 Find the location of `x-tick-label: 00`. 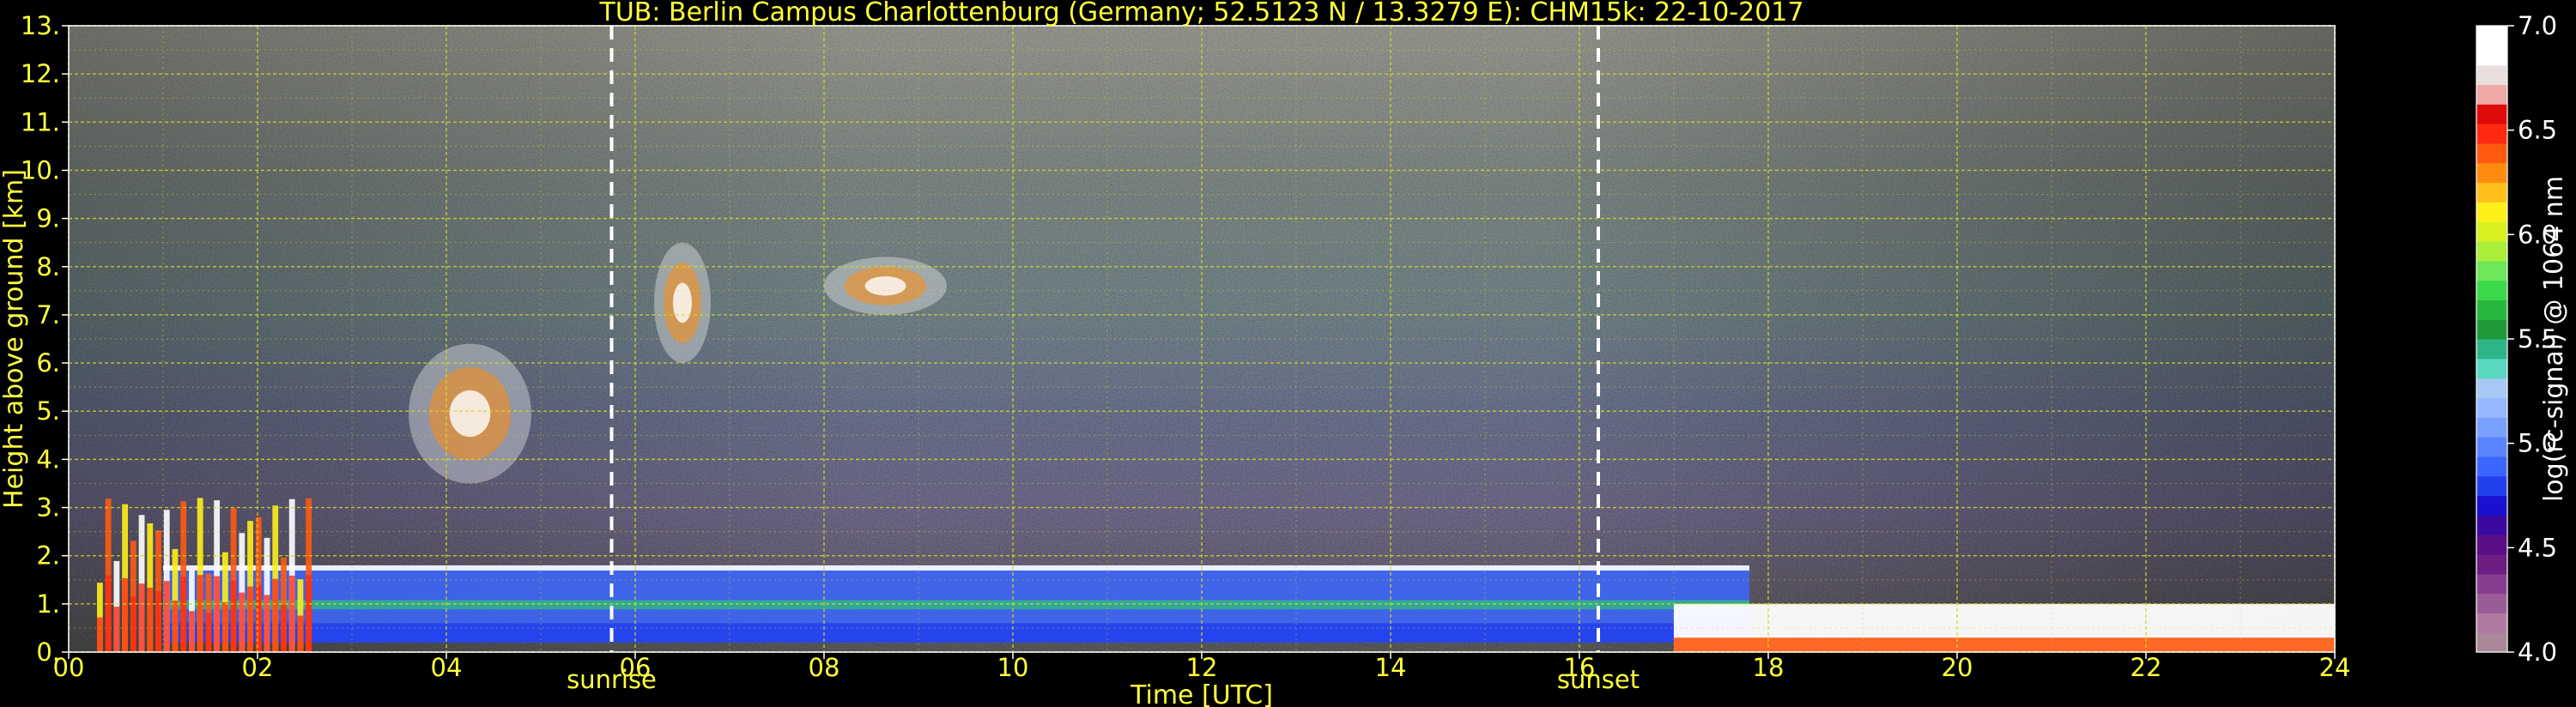

x-tick-label: 00 is located at coordinates (69, 667).